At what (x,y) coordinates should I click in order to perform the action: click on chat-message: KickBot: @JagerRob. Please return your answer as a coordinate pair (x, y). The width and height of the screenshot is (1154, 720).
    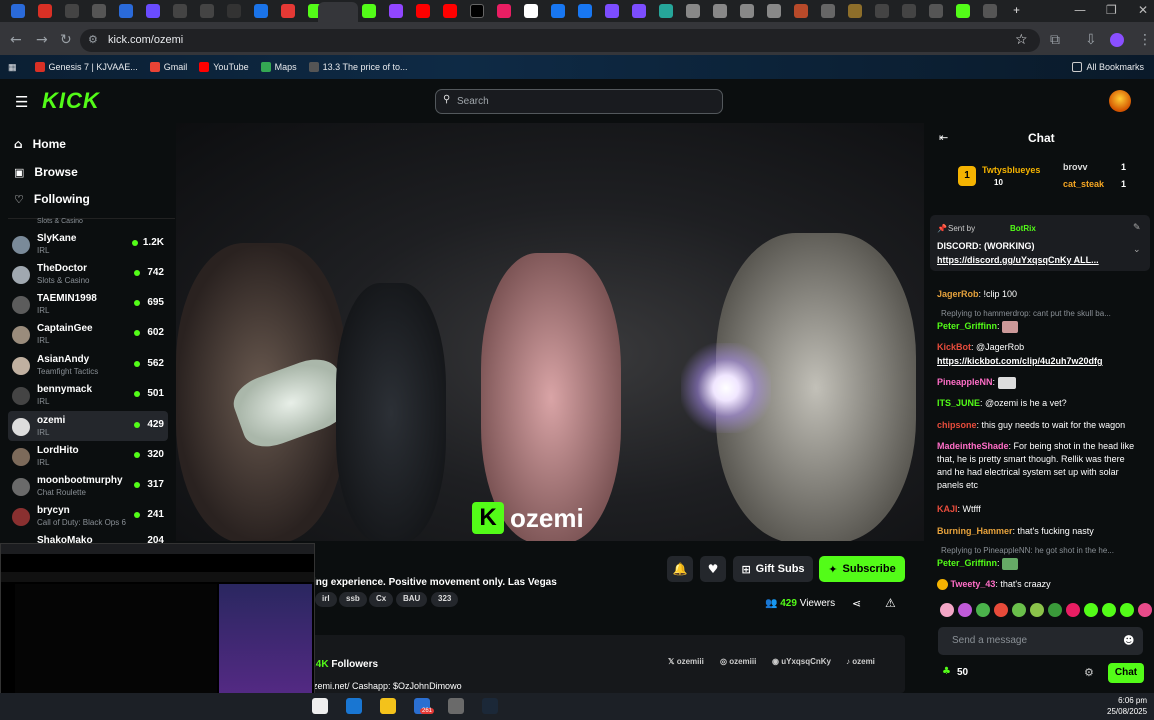
    Looking at the image, I should click on (1039, 347).